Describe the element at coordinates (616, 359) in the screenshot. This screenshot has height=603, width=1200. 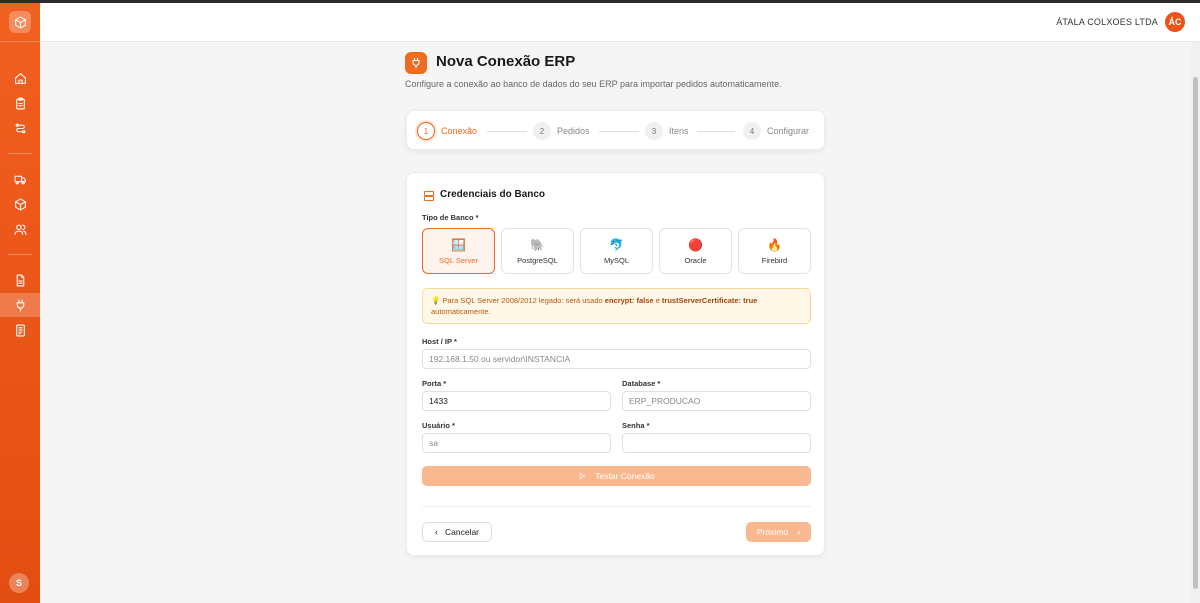
I see `host-input: 192.168.1.50 ou servidor\INSTANCIA` at that location.